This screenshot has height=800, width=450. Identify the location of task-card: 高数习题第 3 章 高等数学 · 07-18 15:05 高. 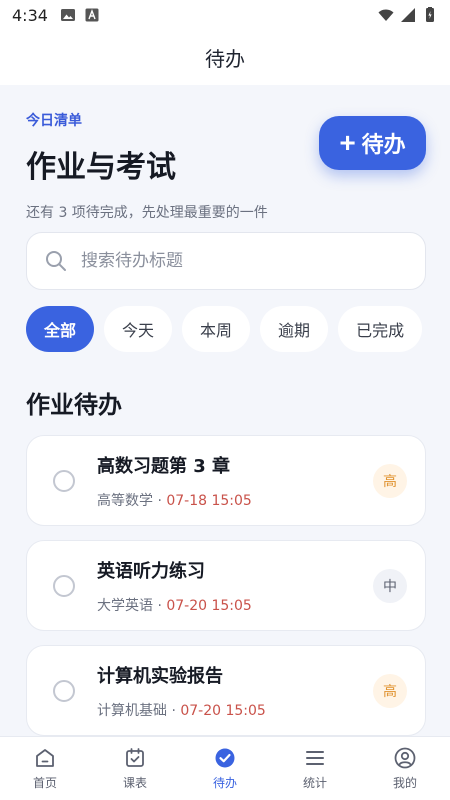
(226, 480).